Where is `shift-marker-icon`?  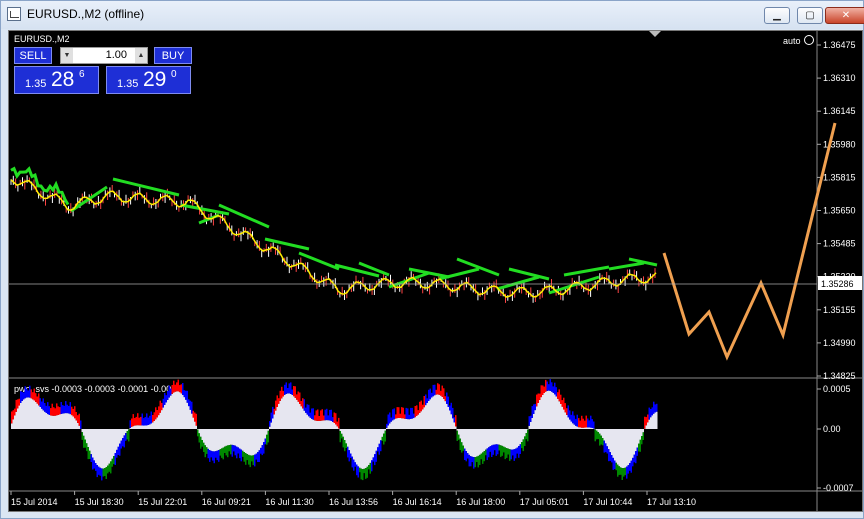 shift-marker-icon is located at coordinates (655, 34).